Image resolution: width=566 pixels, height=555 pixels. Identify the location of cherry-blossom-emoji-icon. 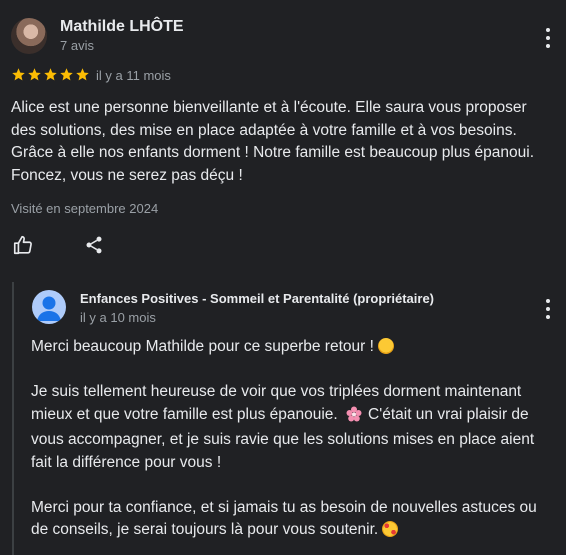
(354, 418).